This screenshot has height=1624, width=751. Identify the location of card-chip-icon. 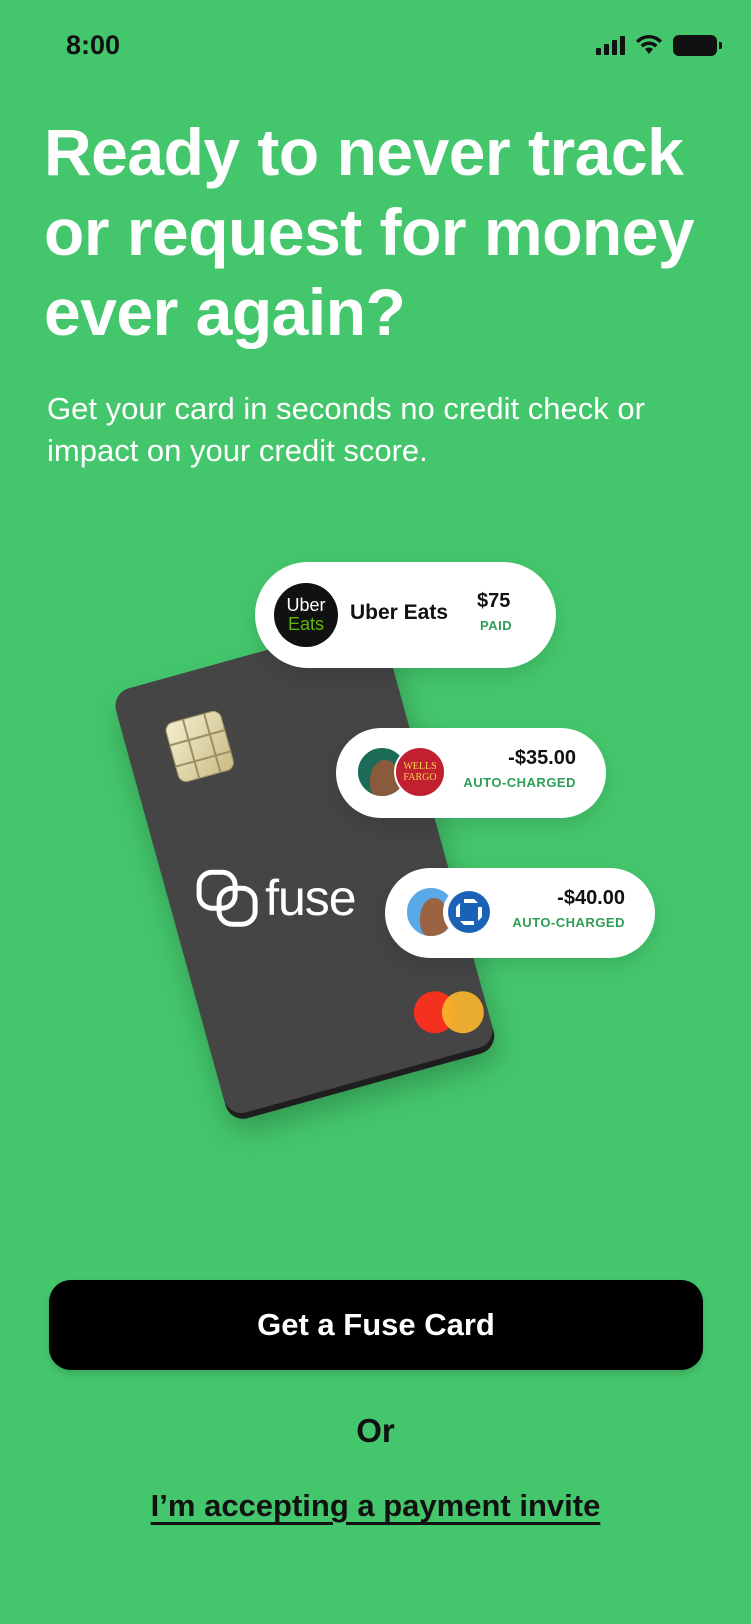
(199, 746).